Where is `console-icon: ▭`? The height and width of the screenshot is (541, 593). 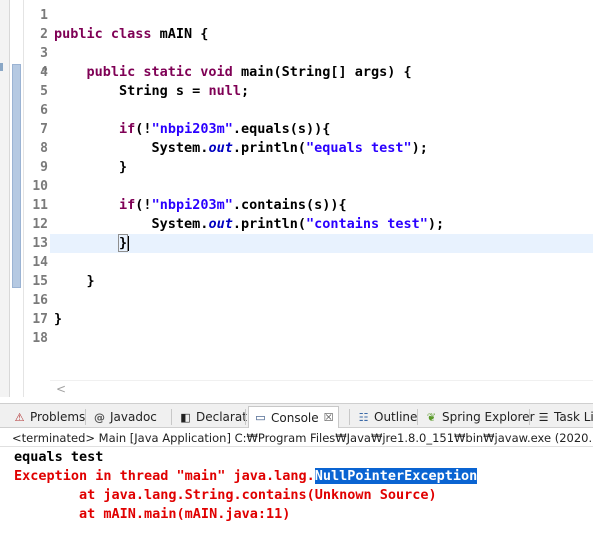 console-icon: ▭ is located at coordinates (260, 417).